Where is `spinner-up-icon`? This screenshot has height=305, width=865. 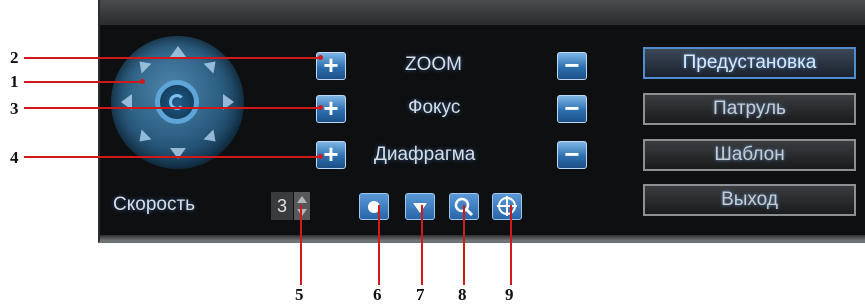 spinner-up-icon is located at coordinates (302, 199).